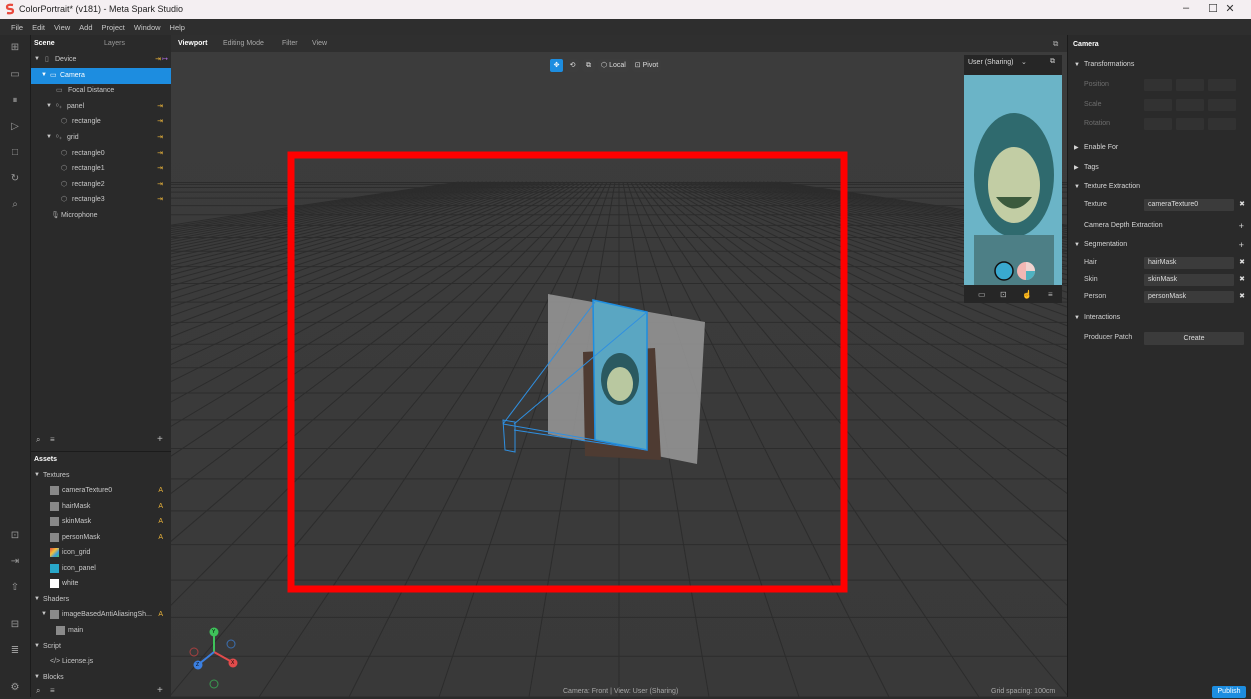 This screenshot has height=699, width=1251. Describe the element at coordinates (85, 27) in the screenshot. I see `menu-add: Add` at that location.